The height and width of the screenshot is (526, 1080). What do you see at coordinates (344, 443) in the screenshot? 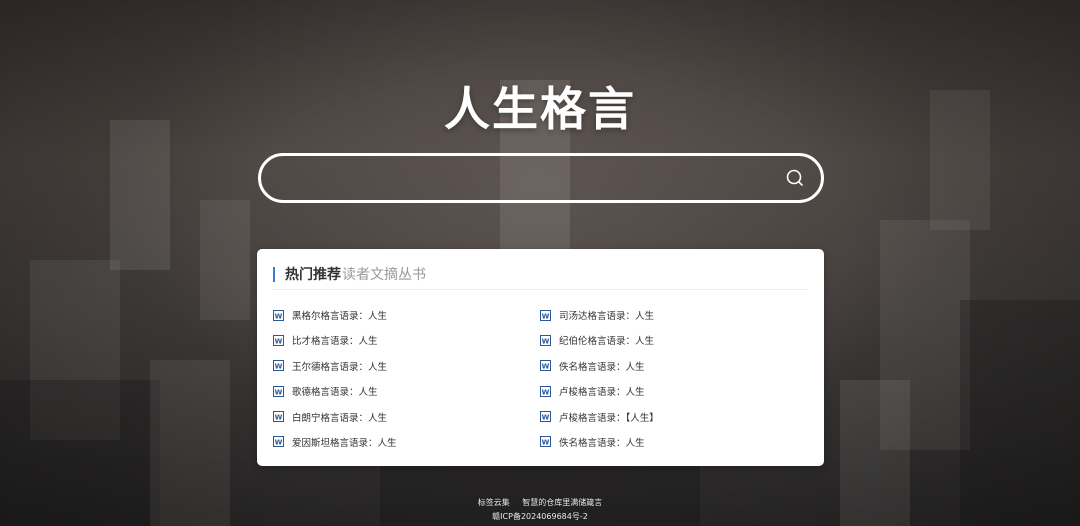
I see `list-item-label: 爱因斯坦格言语录：人生` at bounding box center [344, 443].